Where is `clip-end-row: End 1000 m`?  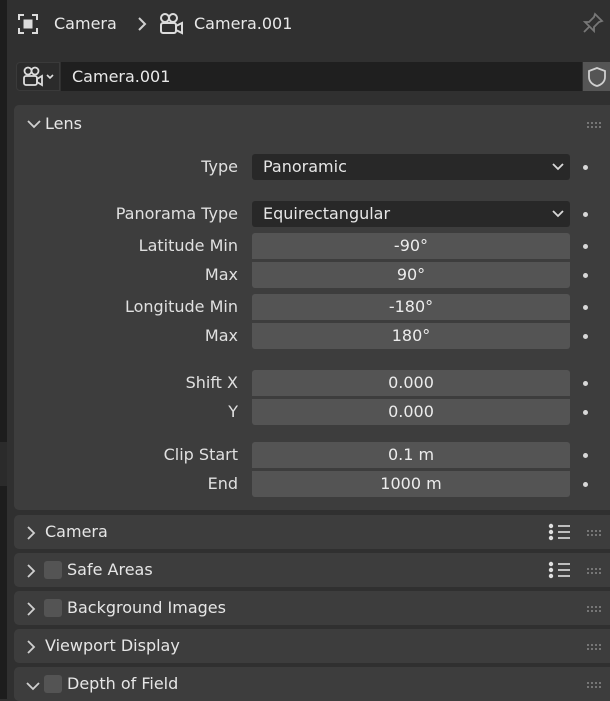
clip-end-row: End 1000 m is located at coordinates (312, 484).